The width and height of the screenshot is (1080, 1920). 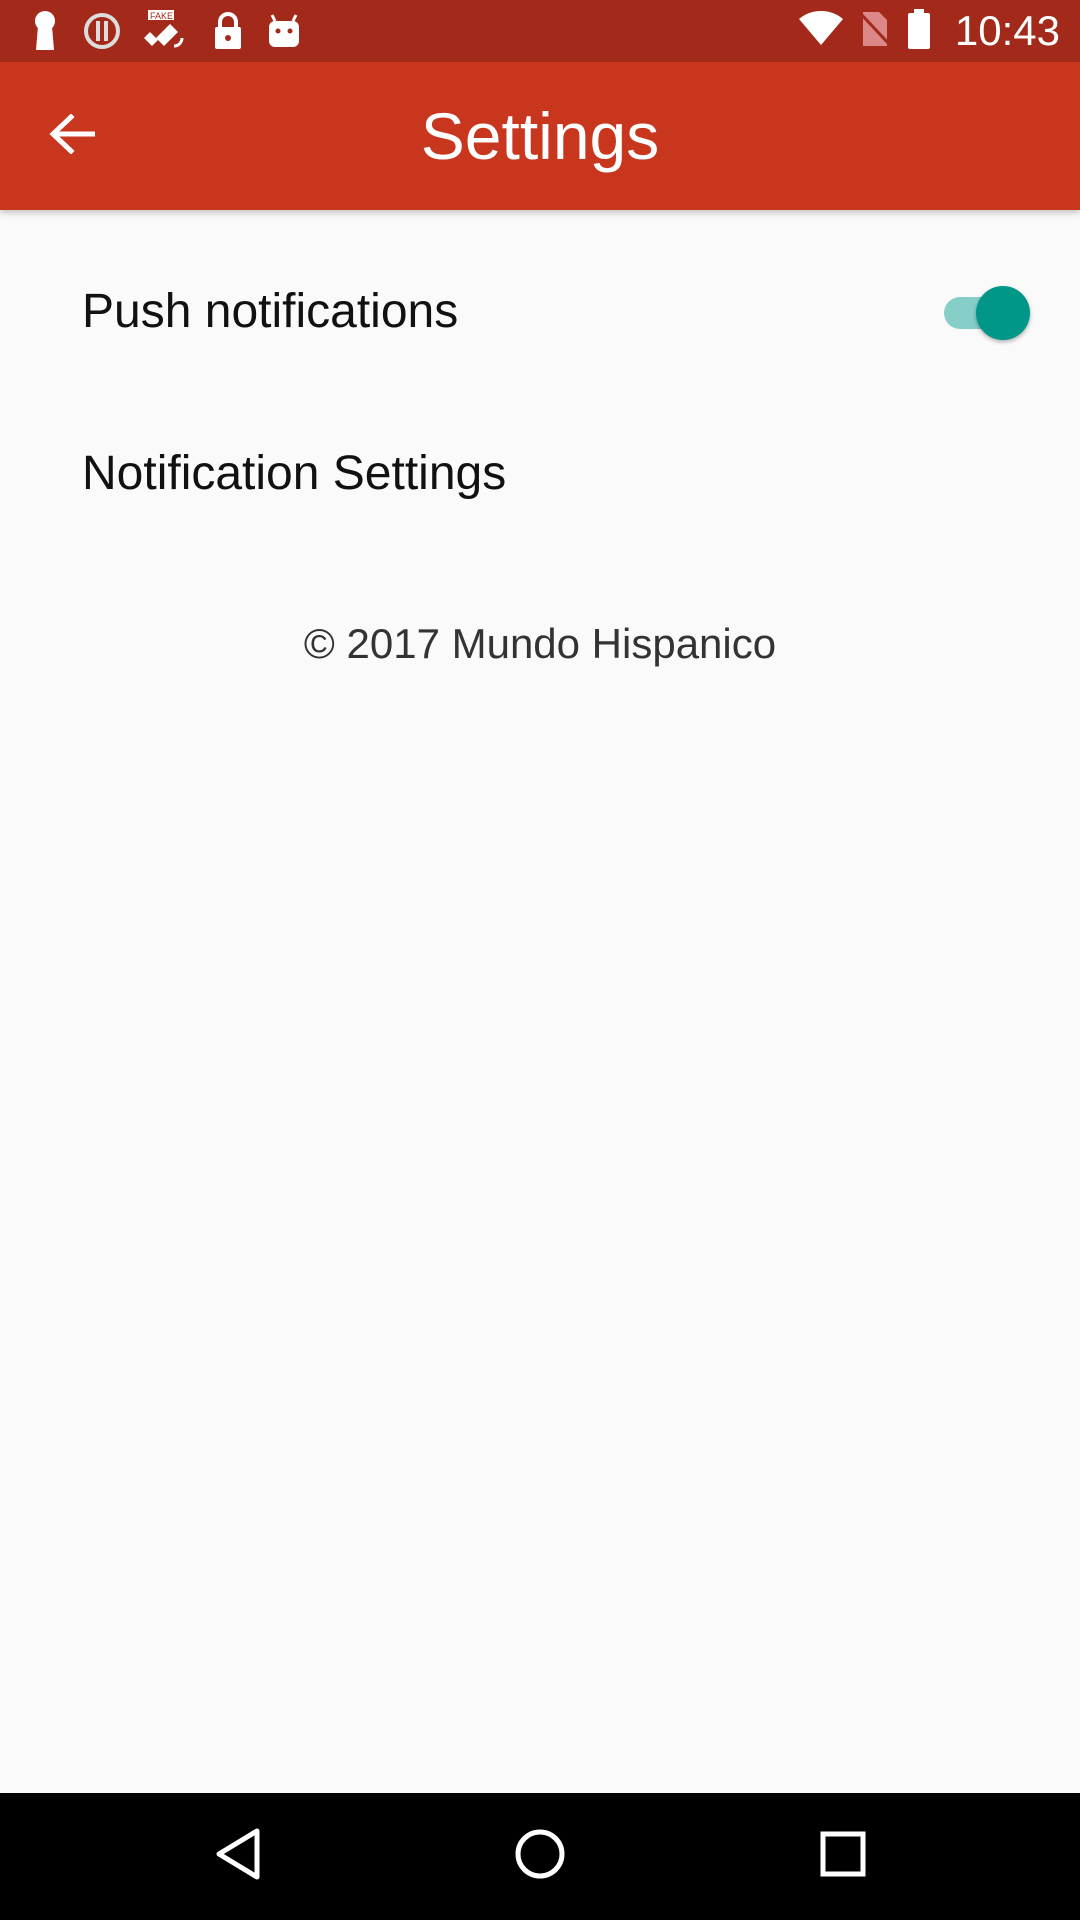 I want to click on status-notification-icons: FAKE, so click(x=166, y=31).